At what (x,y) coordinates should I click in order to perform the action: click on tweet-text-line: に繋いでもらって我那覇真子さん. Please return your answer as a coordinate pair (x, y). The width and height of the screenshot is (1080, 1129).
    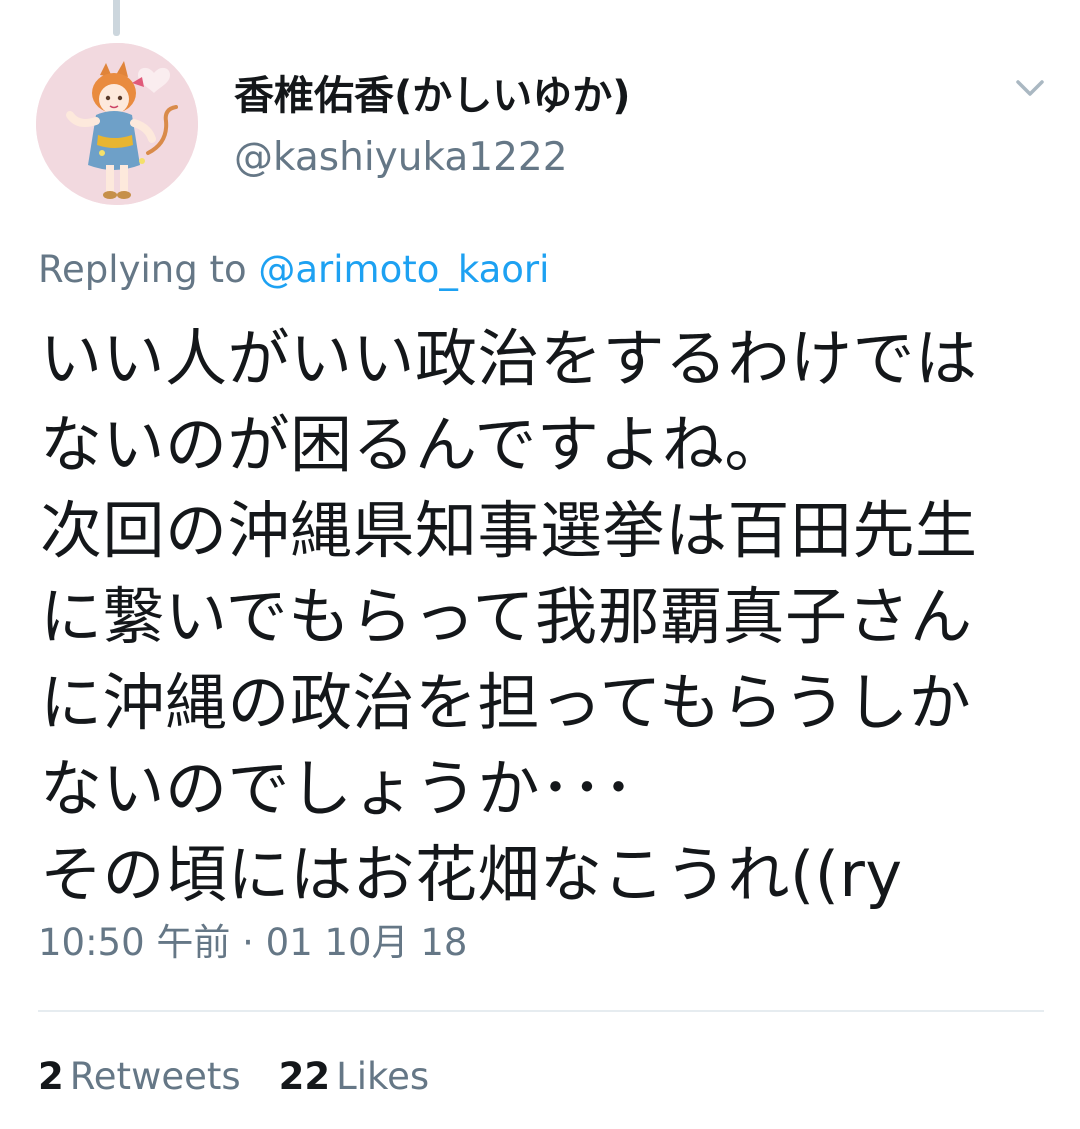
    Looking at the image, I should click on (506, 616).